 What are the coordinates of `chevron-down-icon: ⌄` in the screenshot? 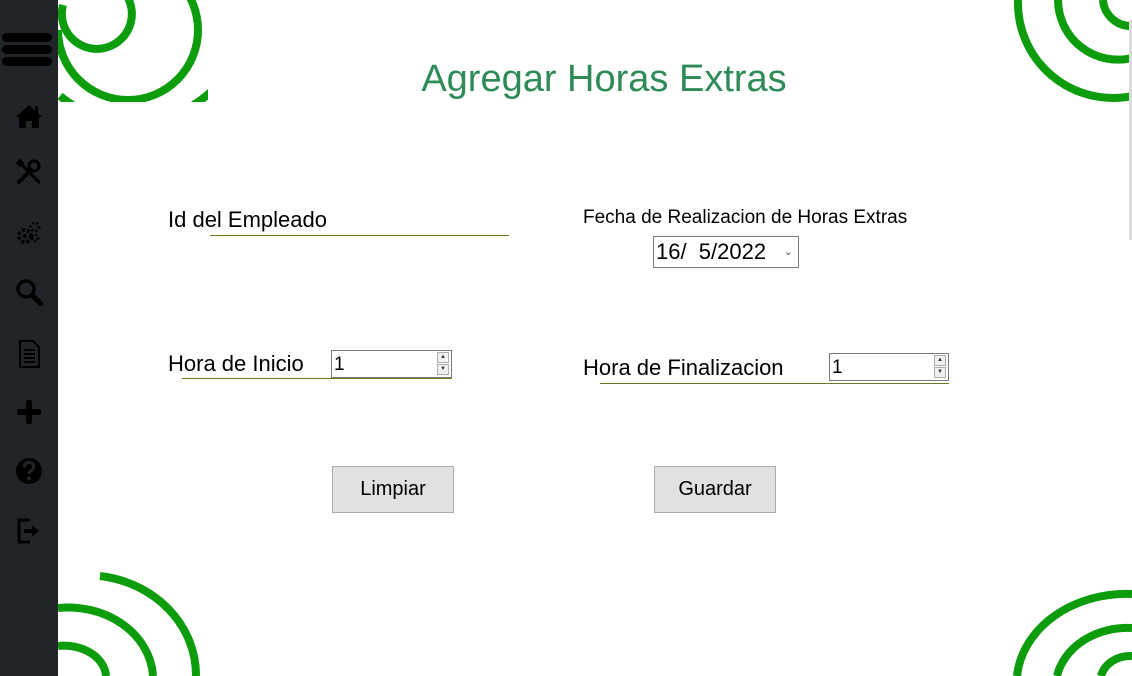 It's located at (788, 251).